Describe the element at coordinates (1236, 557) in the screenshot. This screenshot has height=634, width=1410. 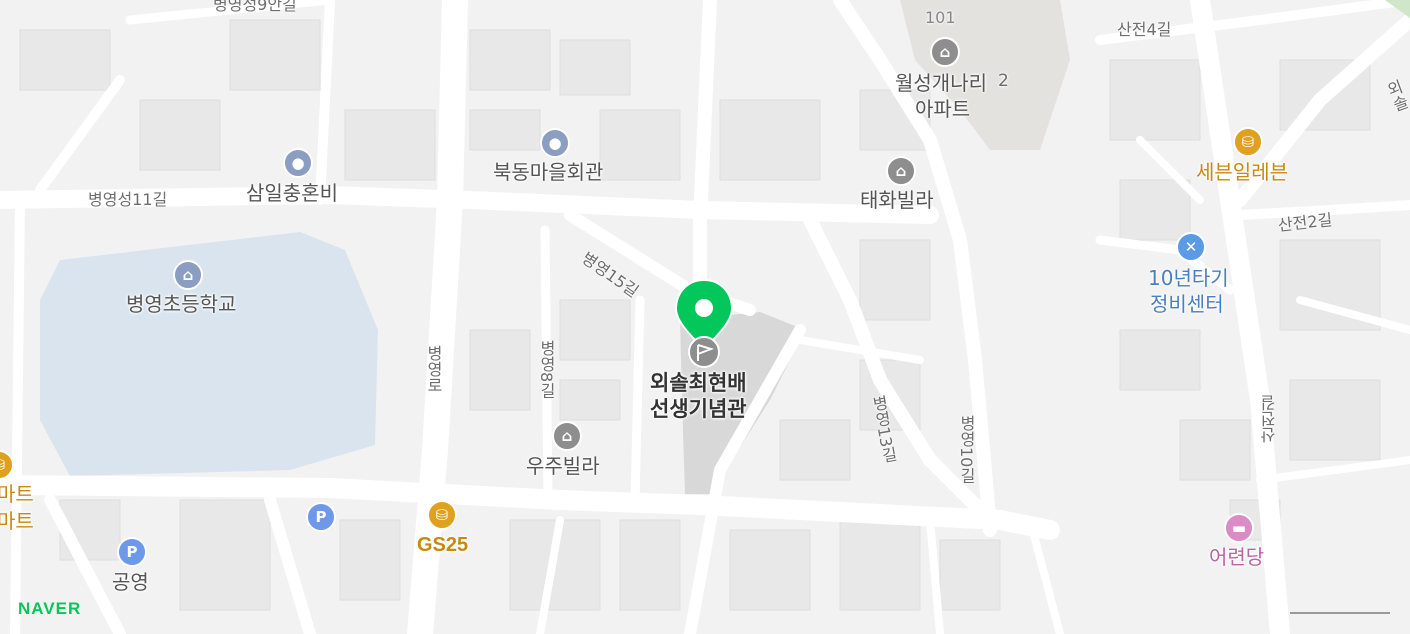
I see `poi-eoryeondang: 어련당` at that location.